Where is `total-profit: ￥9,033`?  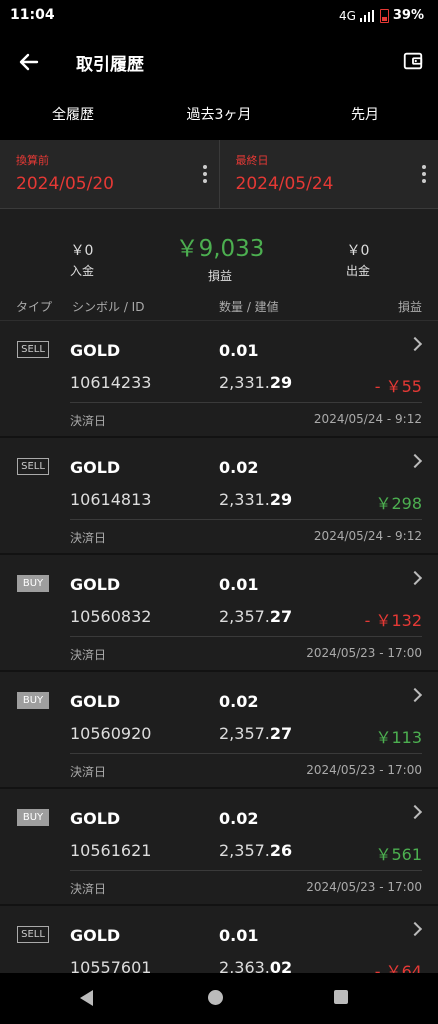
total-profit: ￥9,033 is located at coordinates (220, 249).